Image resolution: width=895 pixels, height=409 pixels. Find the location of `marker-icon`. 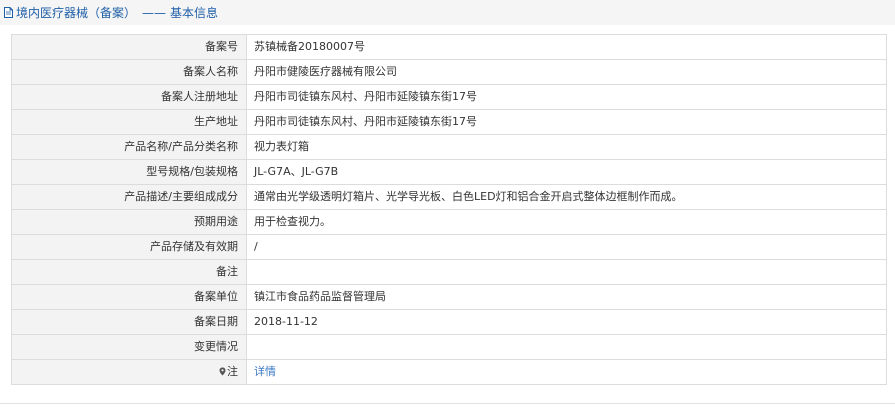

marker-icon is located at coordinates (222, 371).